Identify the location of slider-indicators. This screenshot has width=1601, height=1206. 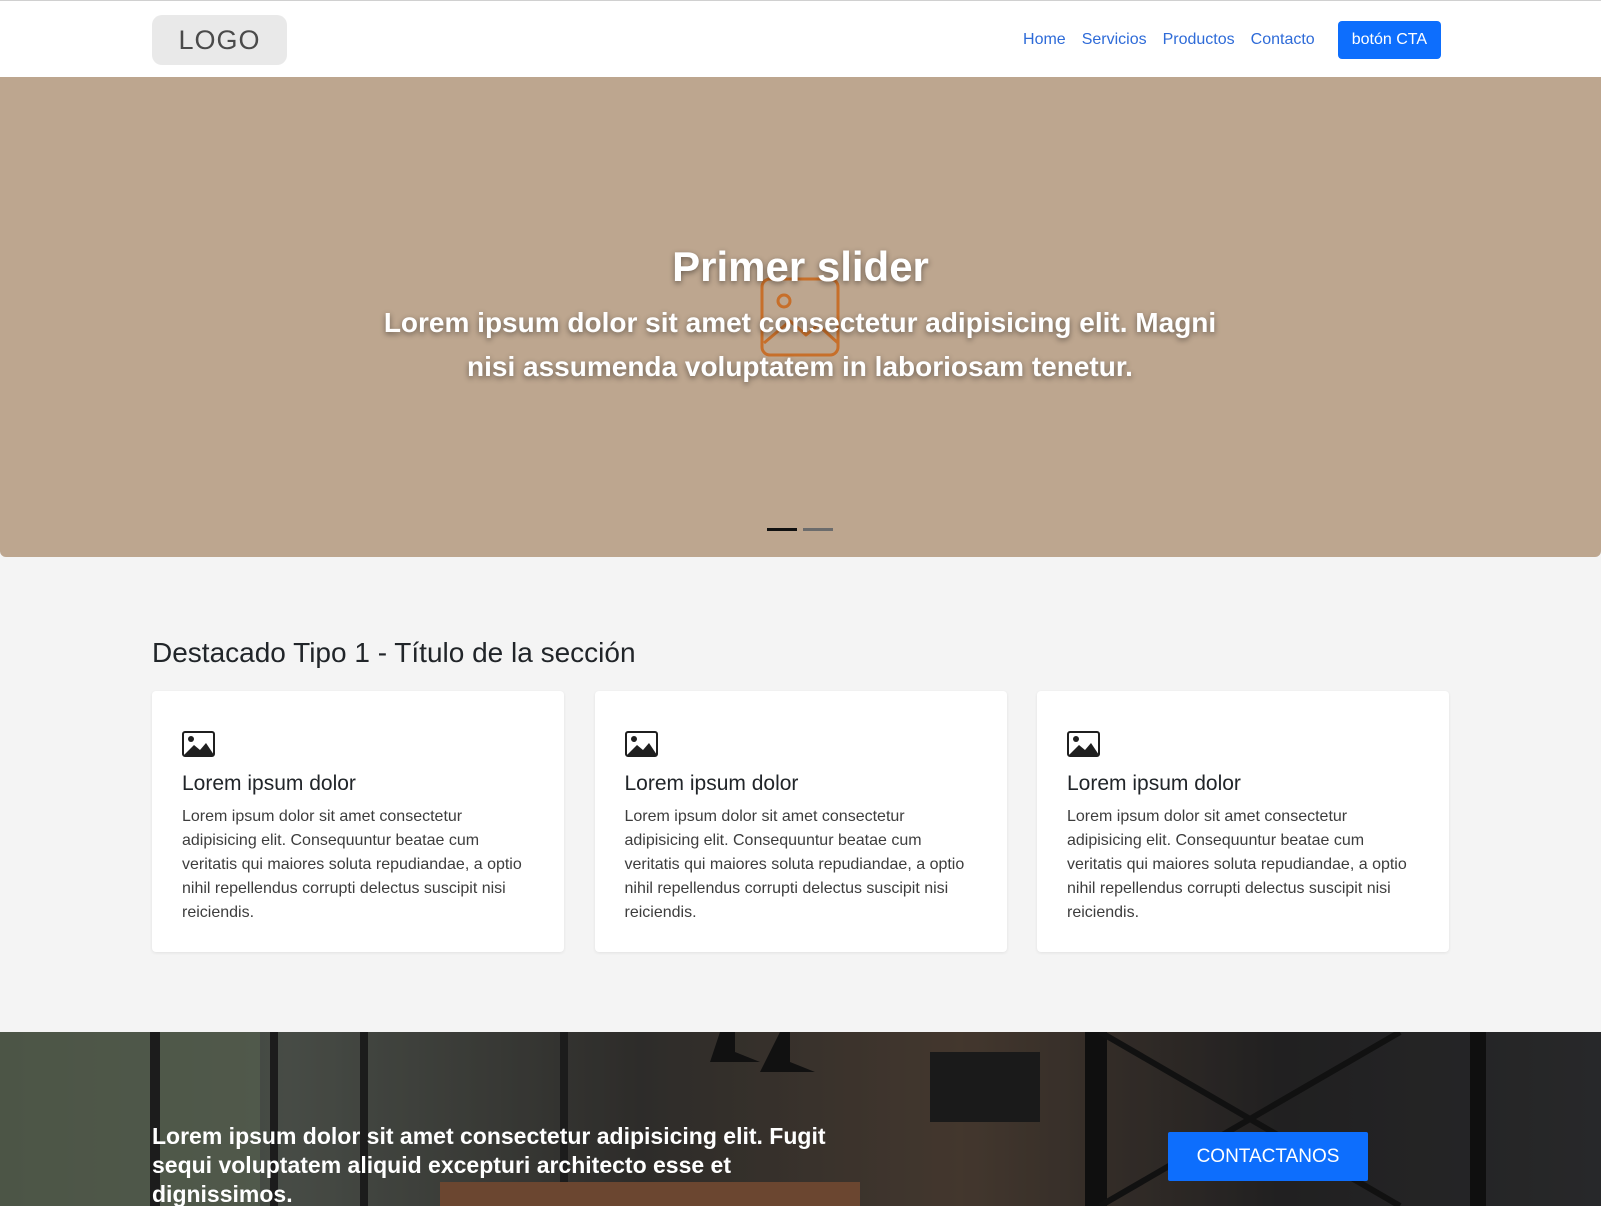
(803, 529).